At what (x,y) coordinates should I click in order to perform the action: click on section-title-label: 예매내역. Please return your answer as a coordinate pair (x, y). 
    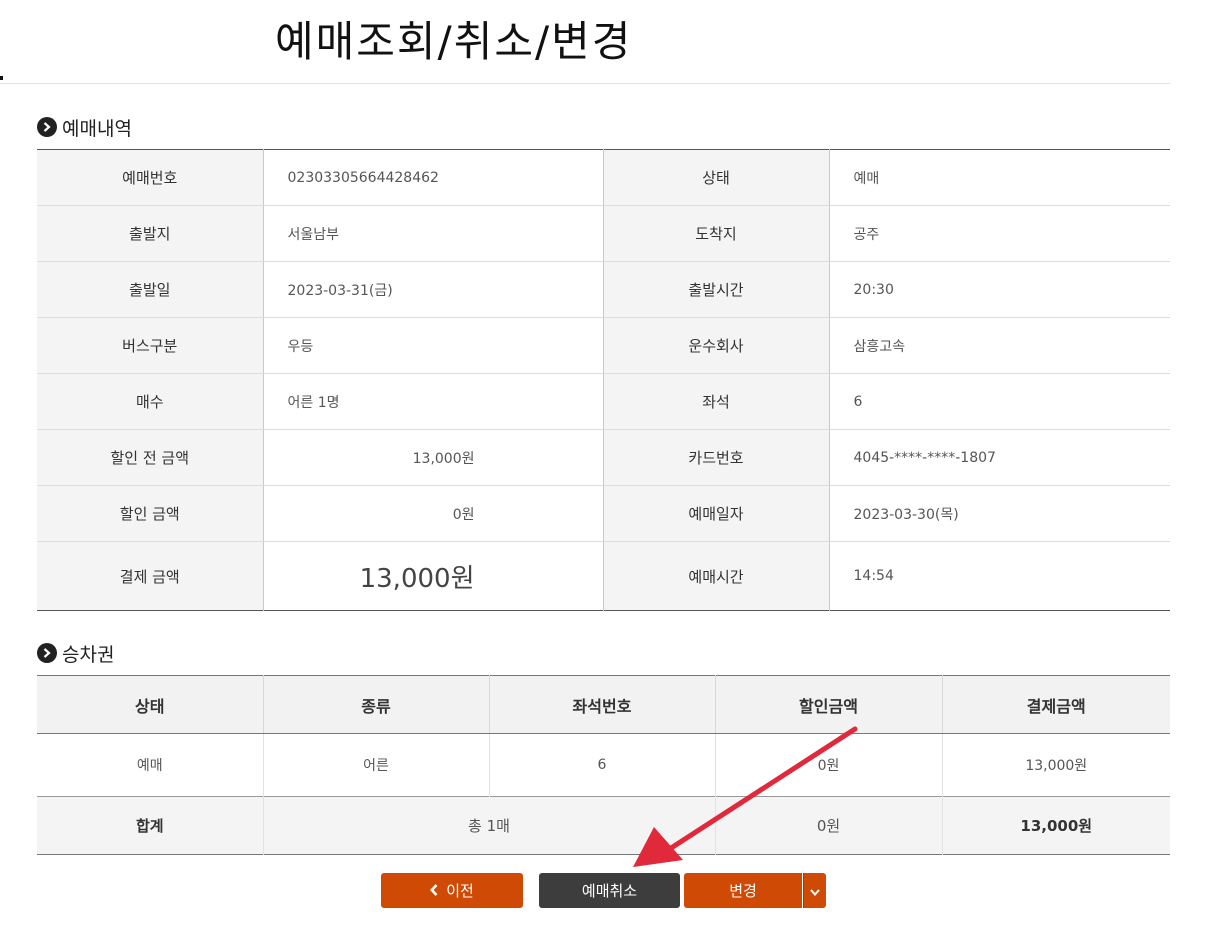
    Looking at the image, I should click on (97, 128).